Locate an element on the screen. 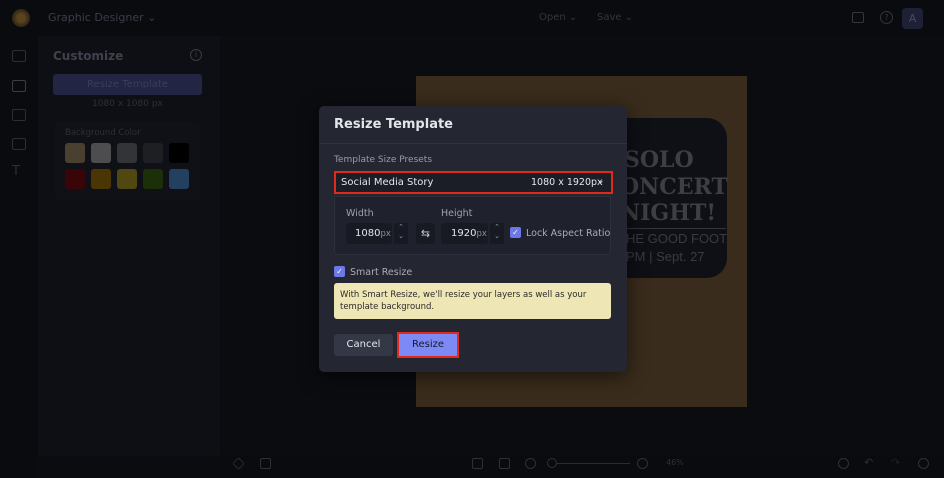  sync-icon is located at coordinates (843, 463).